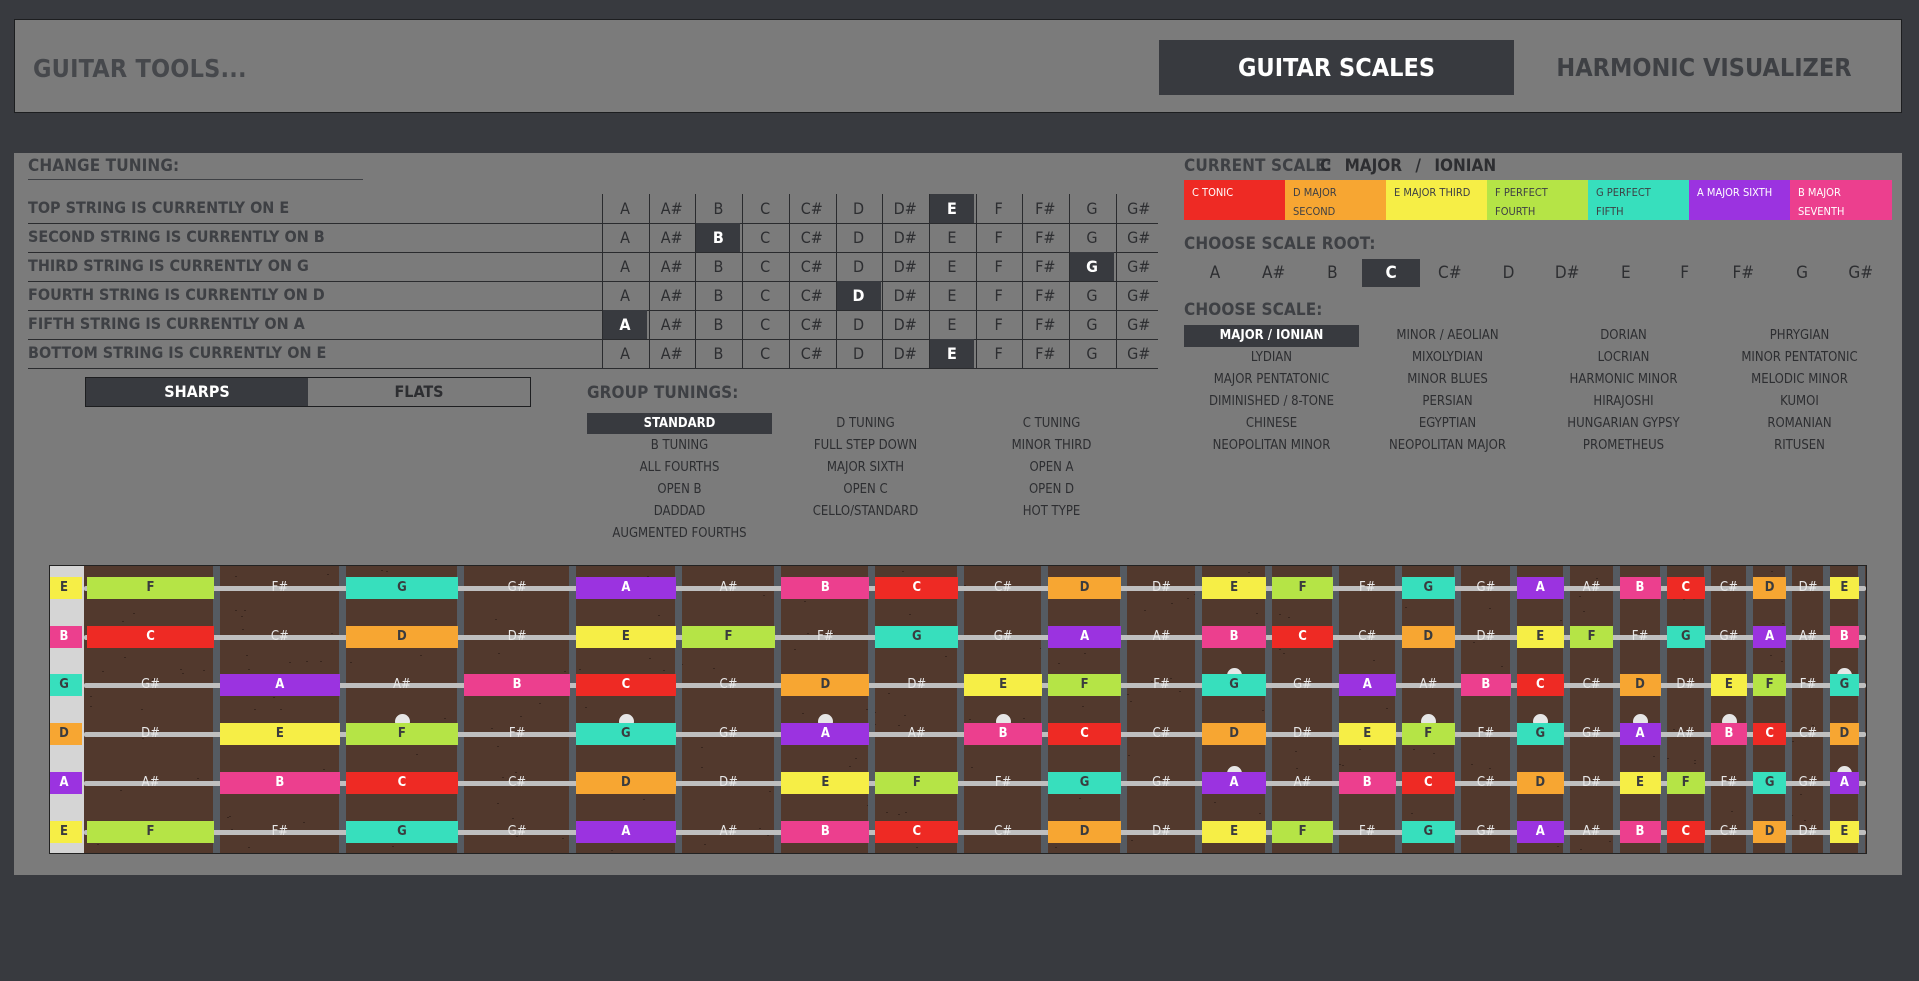 Image resolution: width=1919 pixels, height=981 pixels. Describe the element at coordinates (1447, 336) in the screenshot. I see `scale-option-minor-aeolian: MINOR / AEOLIAN` at that location.